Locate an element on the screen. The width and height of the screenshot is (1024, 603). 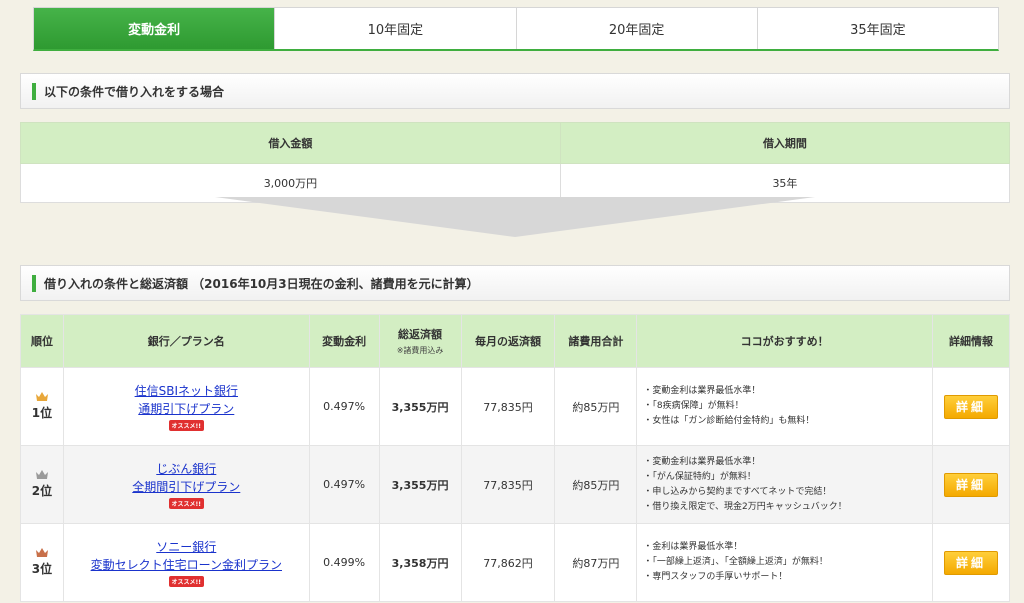
recommend-point: ・女性は「ガン診断給付金特約」も無料！ is located at coordinates (729, 421).